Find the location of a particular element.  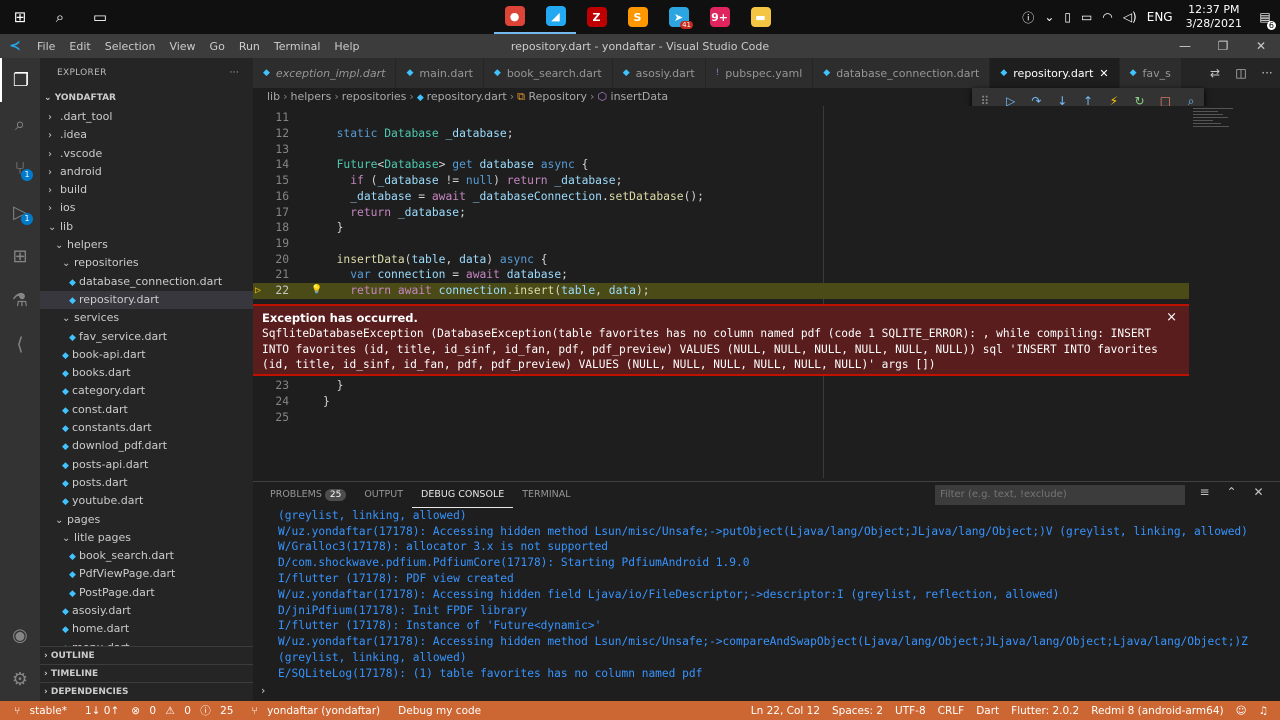

tree-folder: ⌄ services is located at coordinates (146, 318).